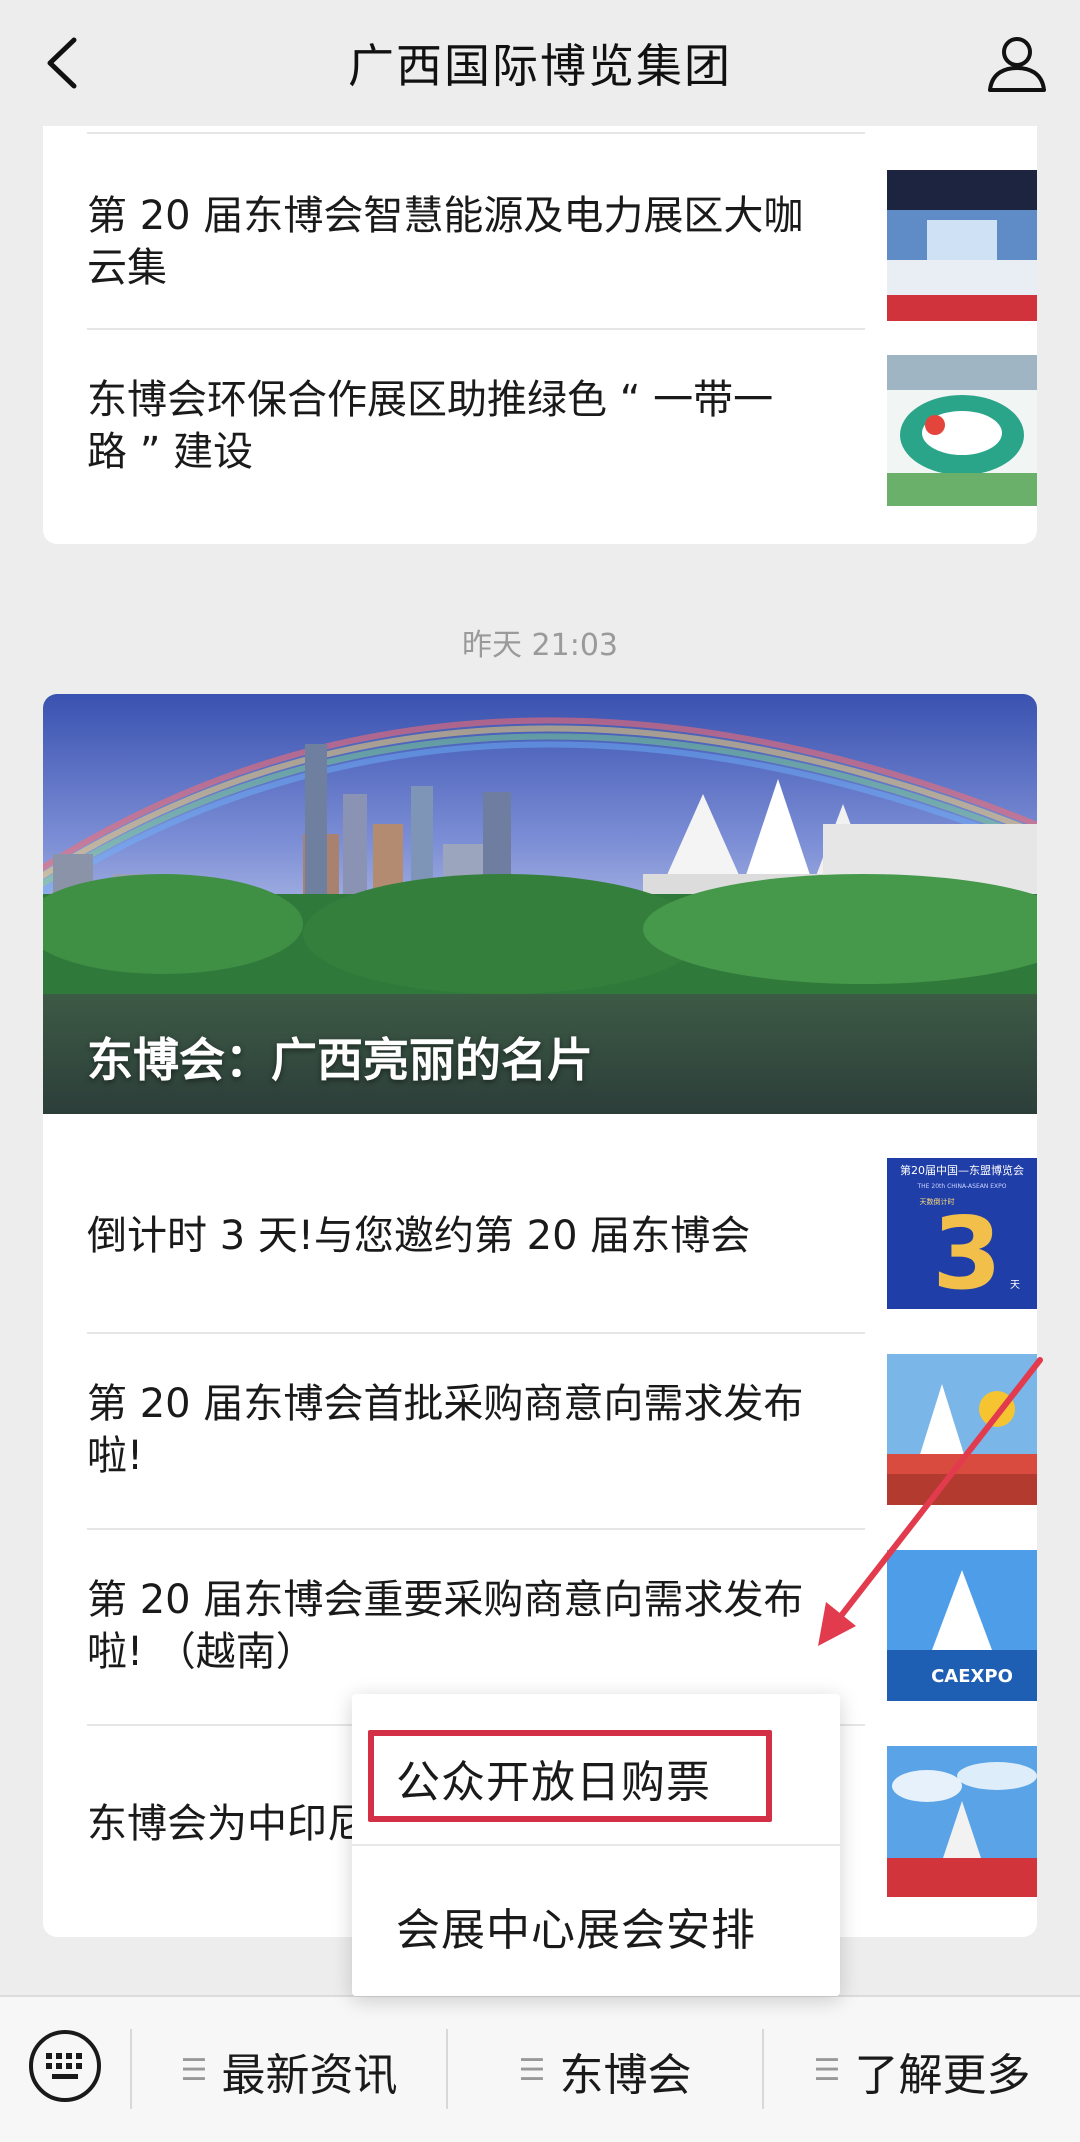 This screenshot has height=2142, width=1080. Describe the element at coordinates (1015, 1285) in the screenshot. I see `thumb-unit: 天` at that location.